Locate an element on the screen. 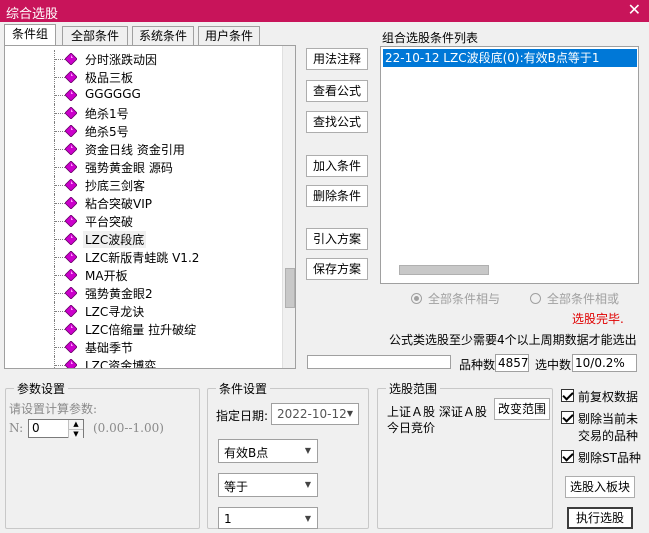 This screenshot has width=649, height=533. conditions-title: 条件设置 is located at coordinates (243, 388).